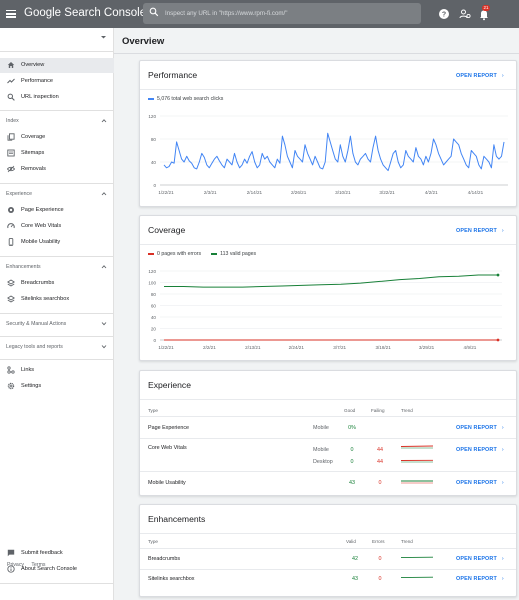 The width and height of the screenshot is (519, 600). Describe the element at coordinates (299, 192) in the screenshot. I see `x-tick-label: 2/26/21` at that location.